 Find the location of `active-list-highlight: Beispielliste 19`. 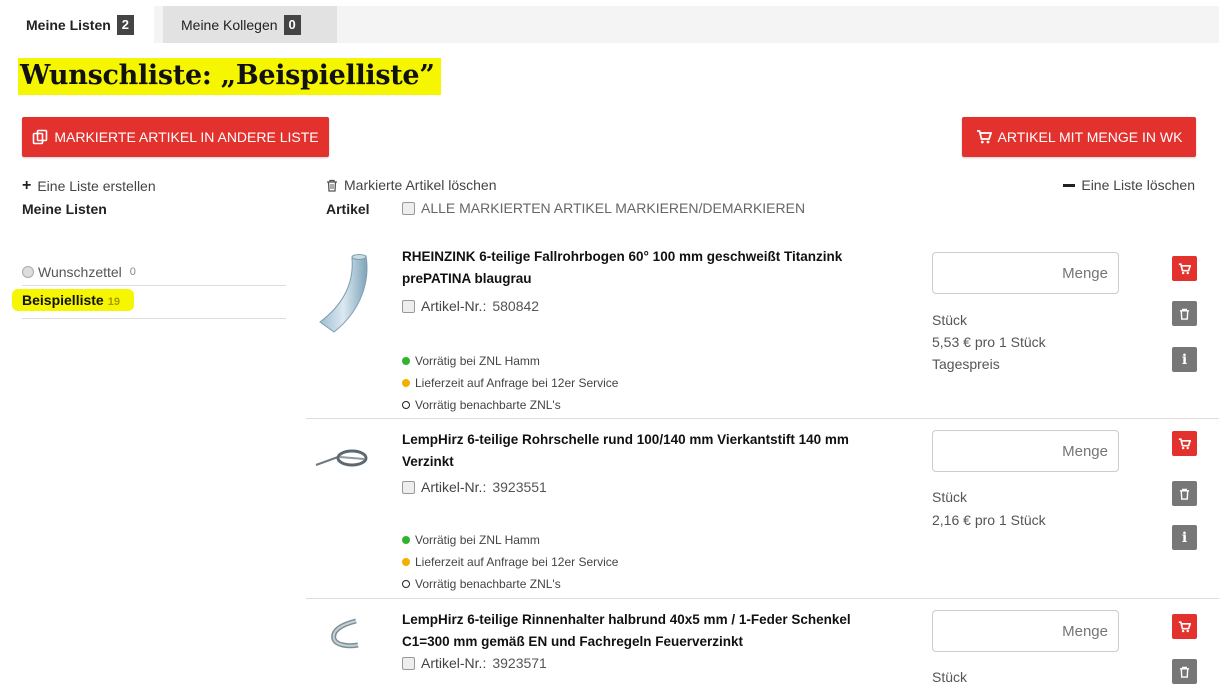

active-list-highlight: Beispielliste 19 is located at coordinates (73, 300).